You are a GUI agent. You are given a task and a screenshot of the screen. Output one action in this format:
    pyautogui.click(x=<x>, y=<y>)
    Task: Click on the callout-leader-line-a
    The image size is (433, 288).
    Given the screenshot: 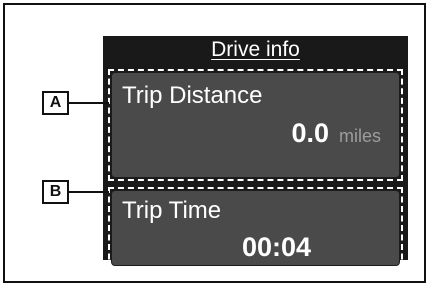 What is the action you would take?
    pyautogui.click(x=89, y=103)
    